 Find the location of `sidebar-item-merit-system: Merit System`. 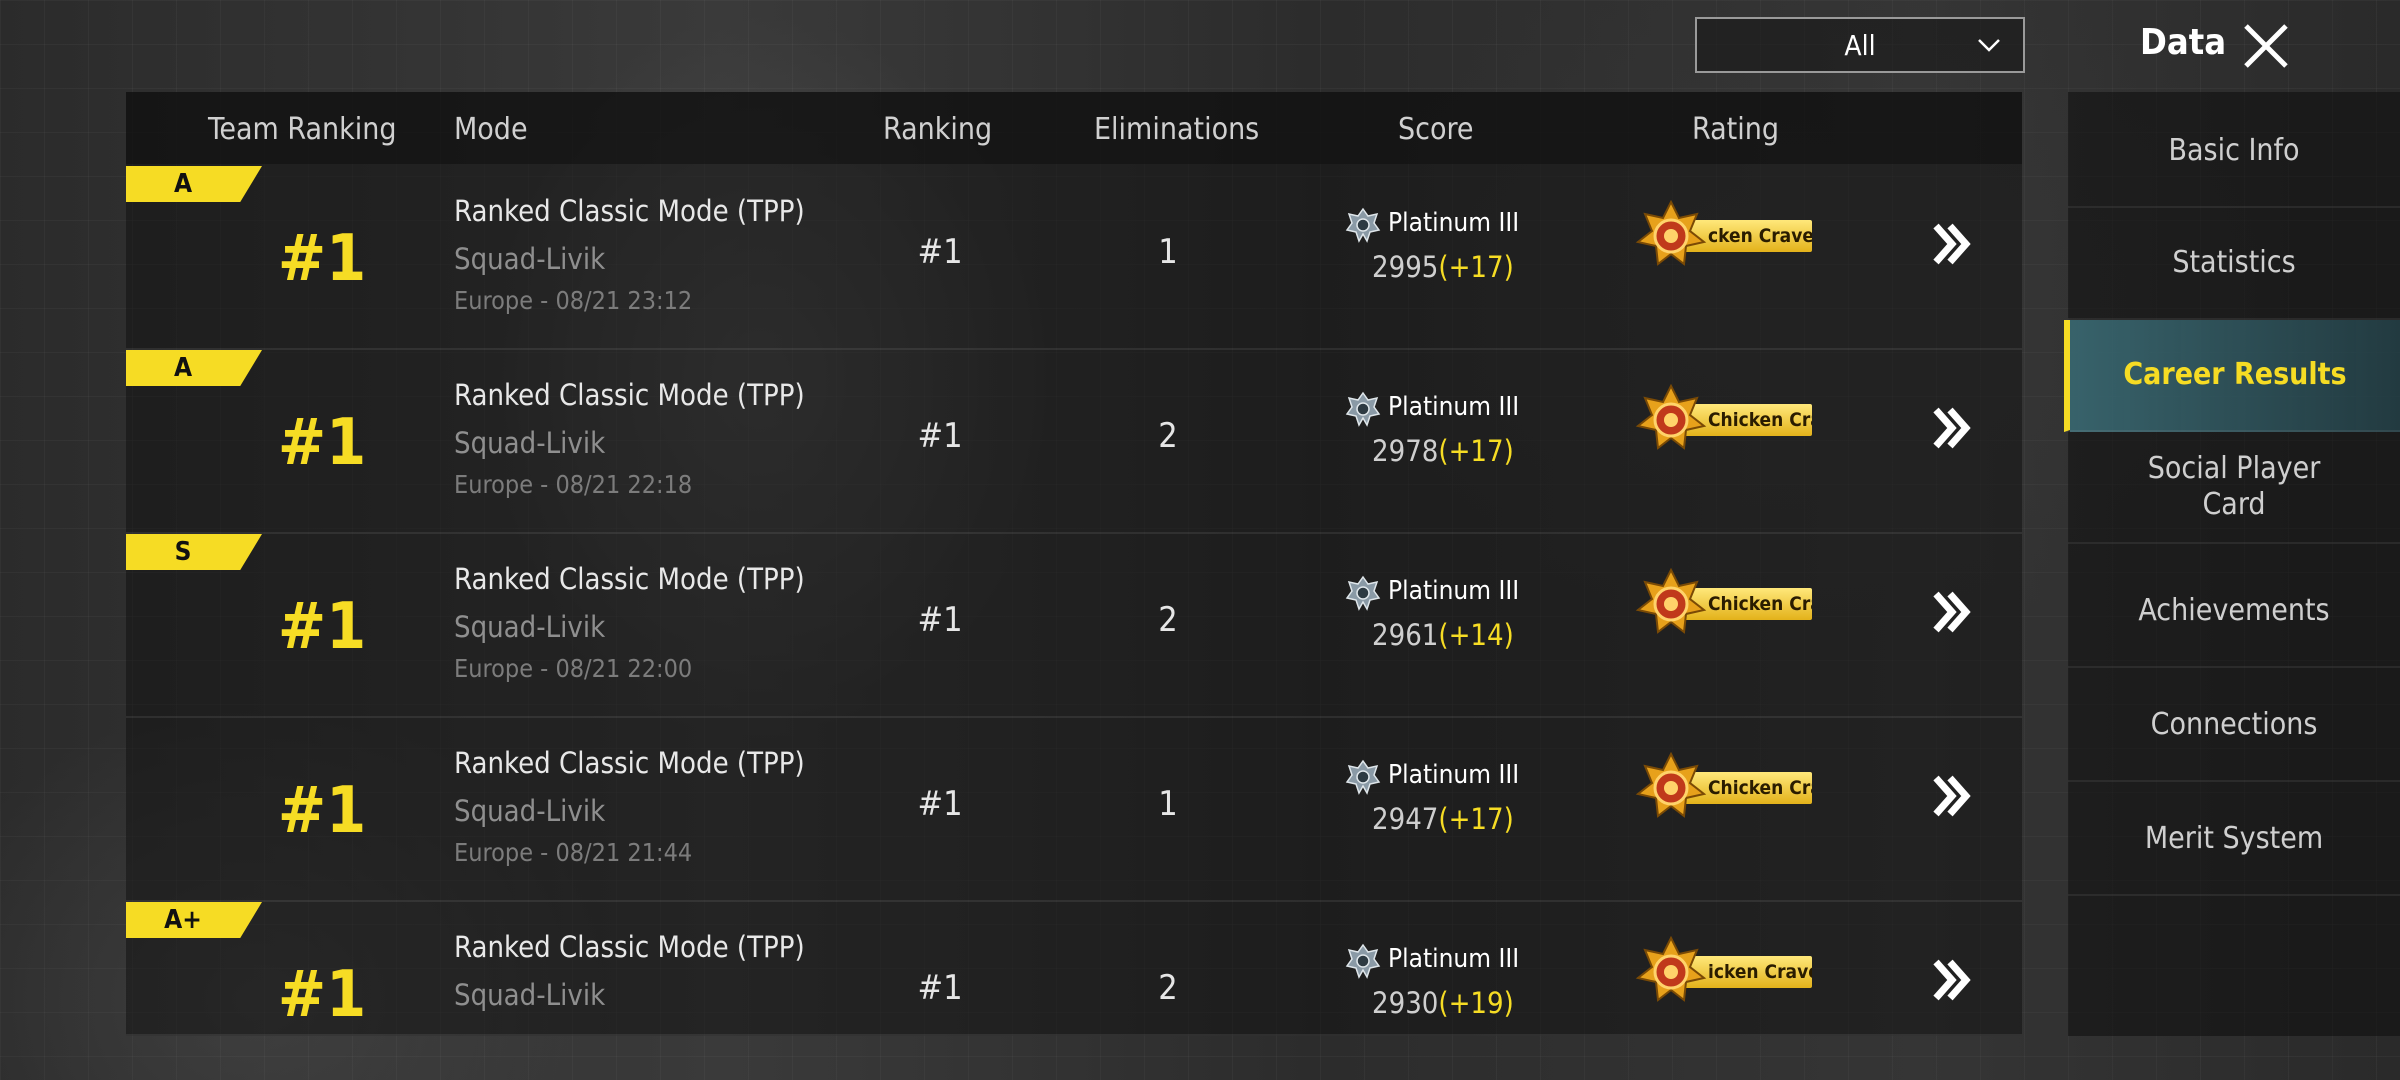

sidebar-item-merit-system: Merit System is located at coordinates (2234, 840).